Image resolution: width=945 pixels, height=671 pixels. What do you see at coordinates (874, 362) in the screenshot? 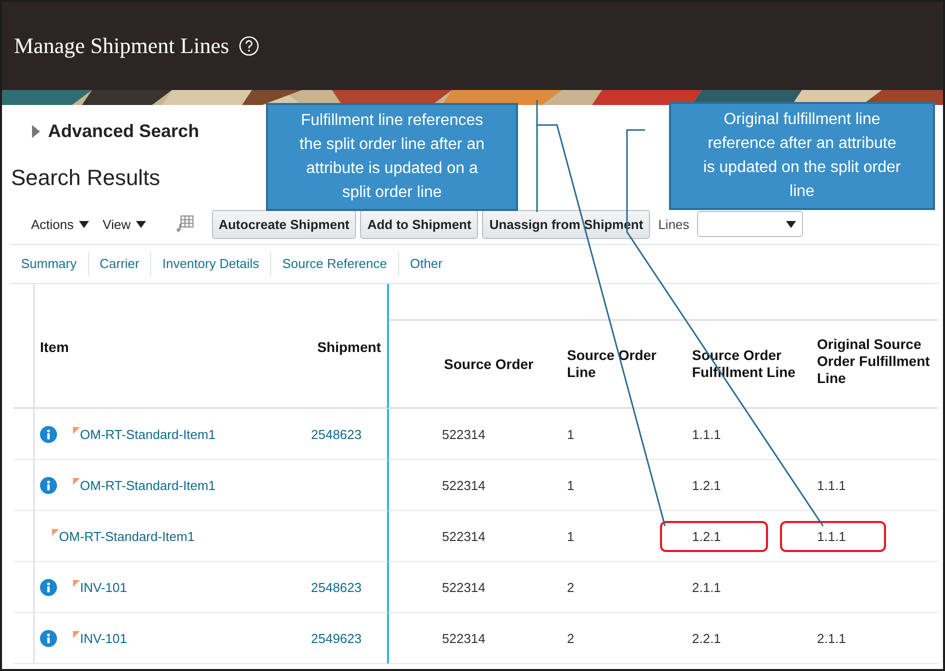
I see `column-header: Original Source Order Fulfillment Line` at bounding box center [874, 362].